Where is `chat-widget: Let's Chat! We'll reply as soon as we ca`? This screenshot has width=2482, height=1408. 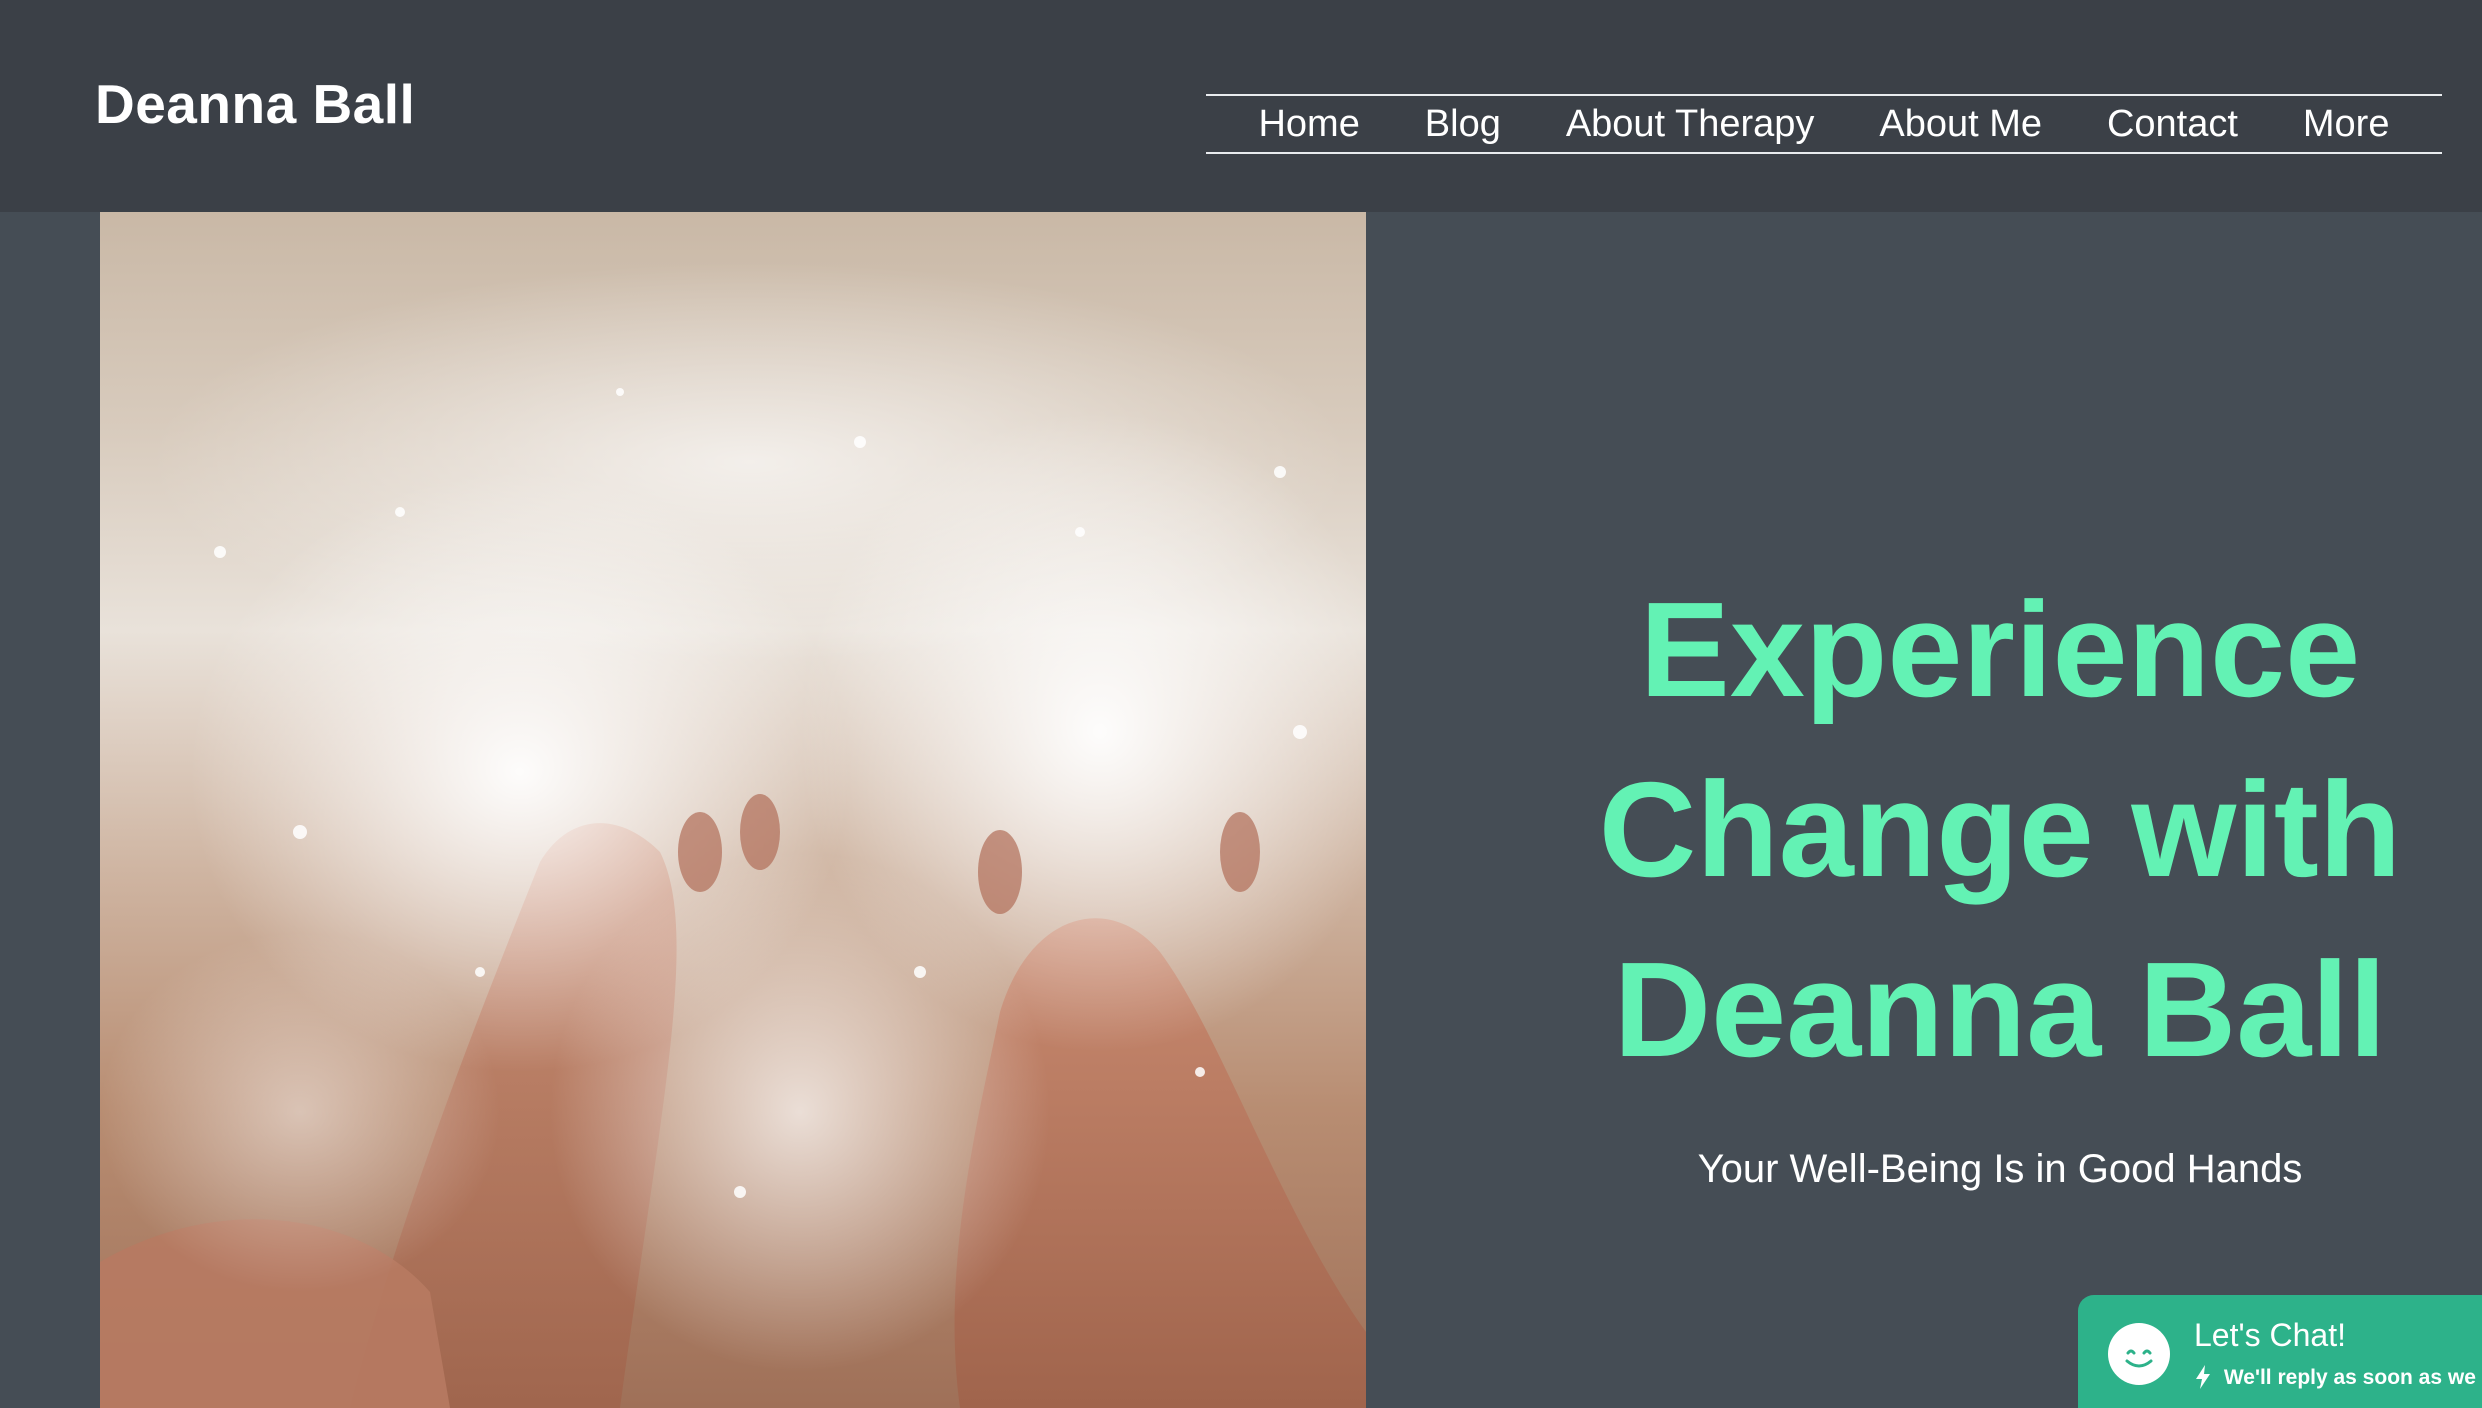 chat-widget: Let's Chat! We'll reply as soon as we ca is located at coordinates (2280, 1351).